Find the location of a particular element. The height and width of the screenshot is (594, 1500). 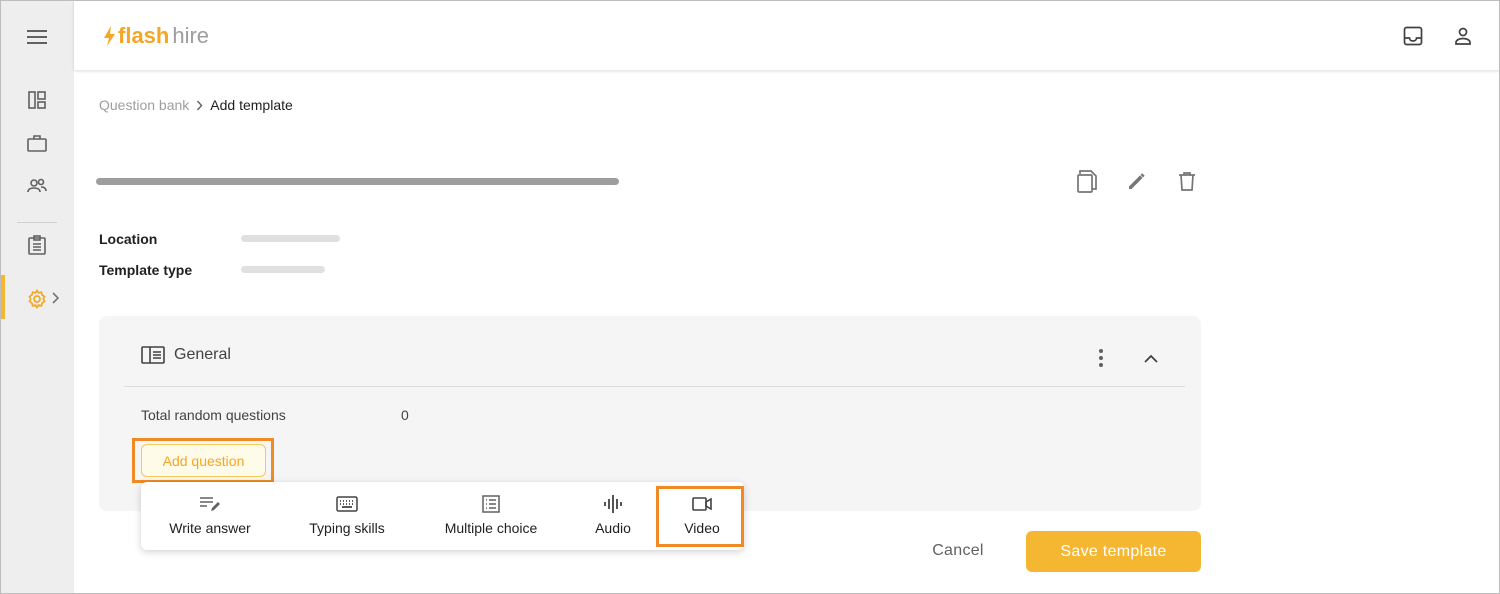

menu-item-label: Multiple choice is located at coordinates (491, 528).